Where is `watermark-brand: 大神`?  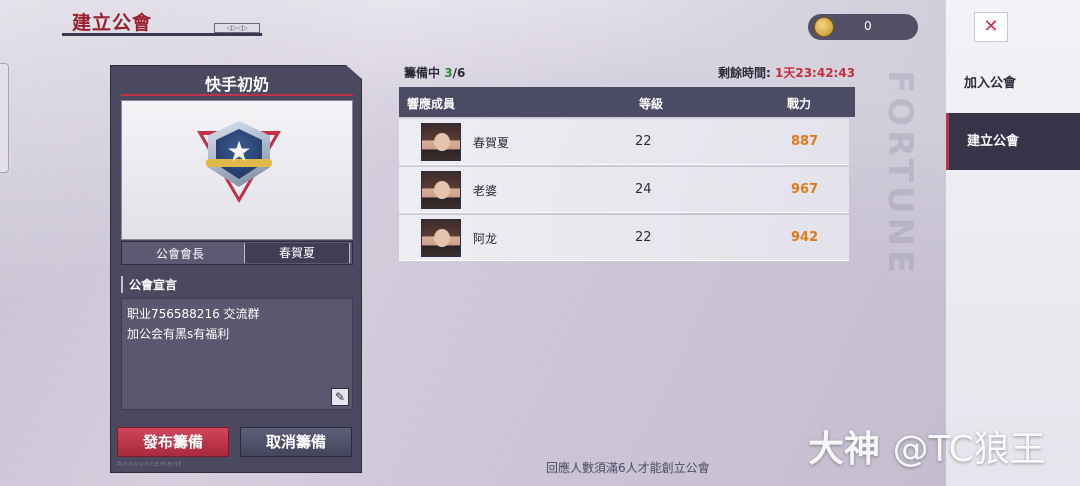 watermark-brand: 大神 is located at coordinates (844, 449).